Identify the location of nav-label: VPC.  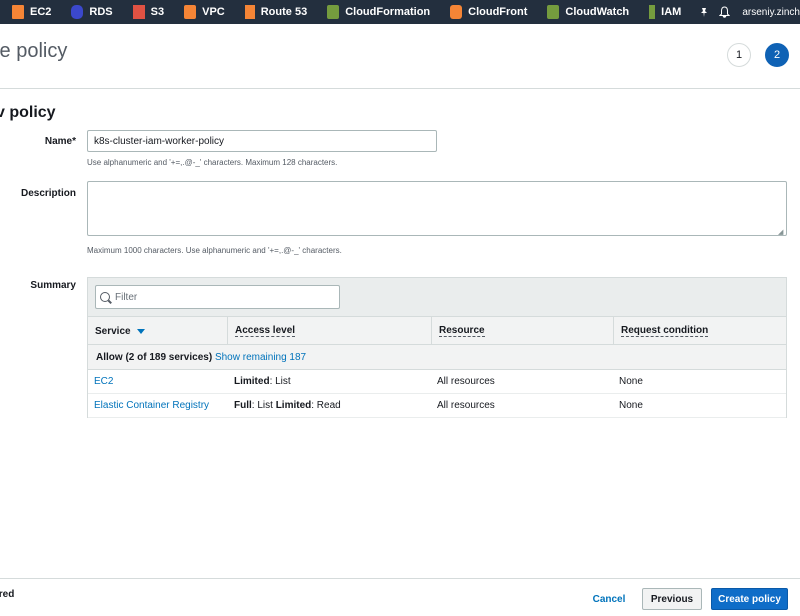
(213, 12).